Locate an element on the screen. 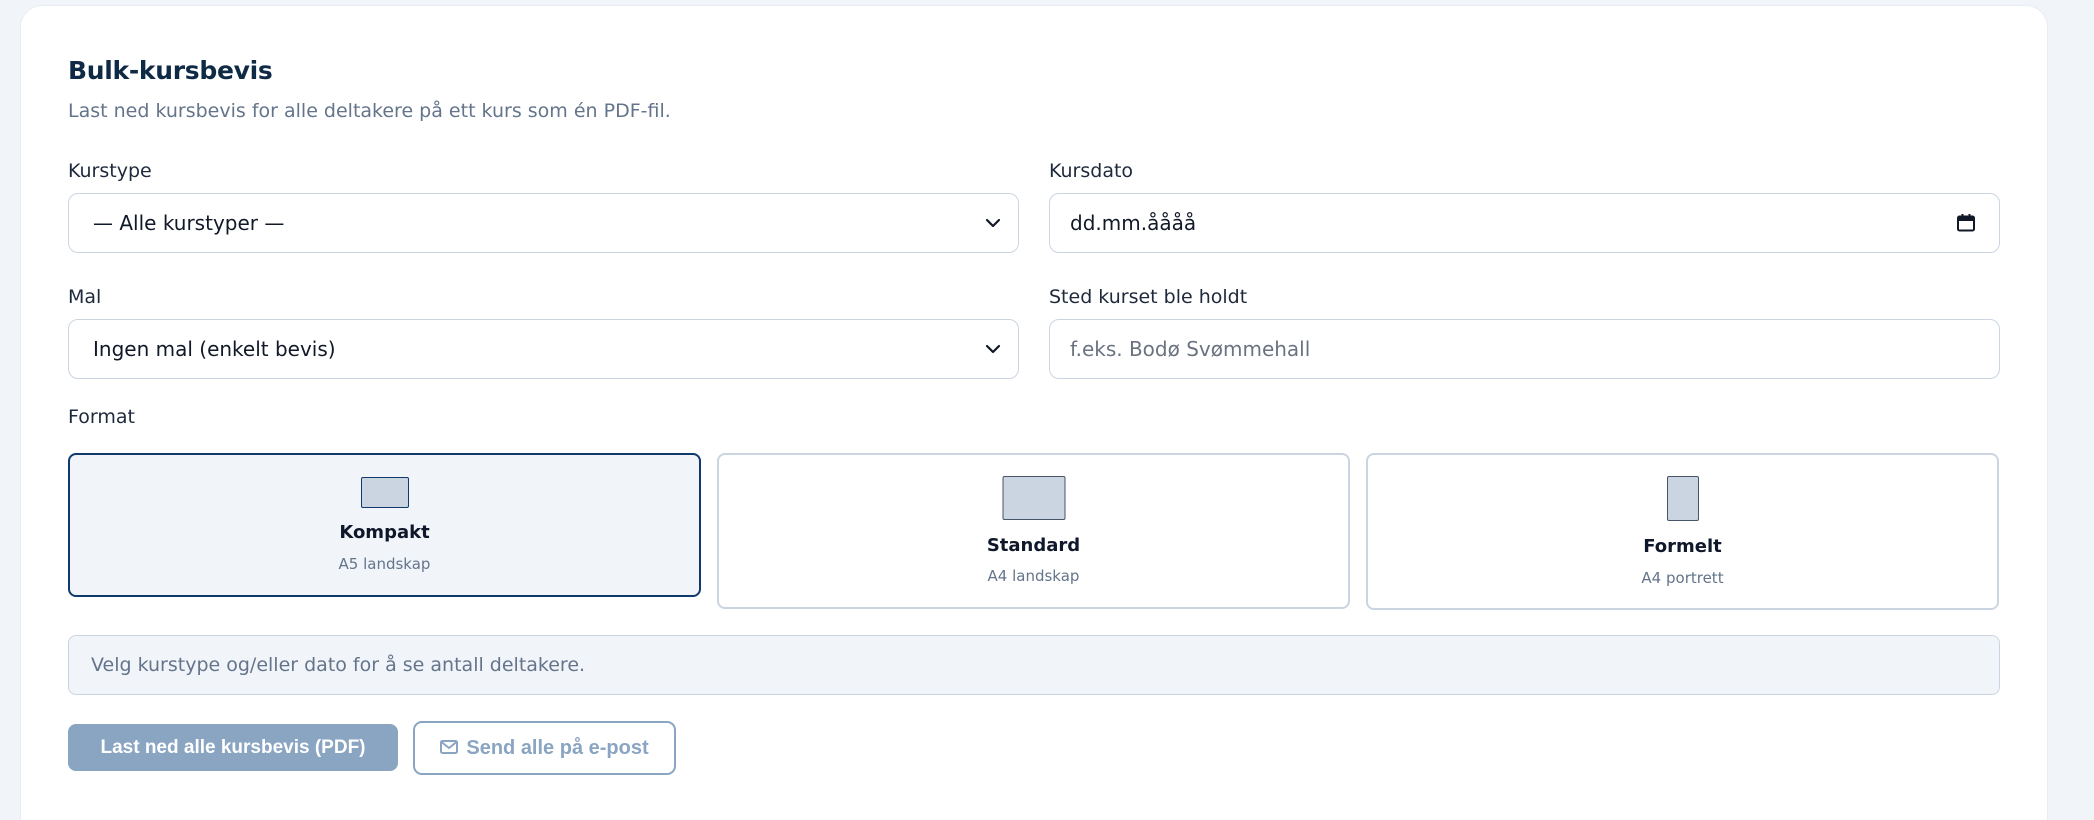 The height and width of the screenshot is (820, 2094). course-type-select: — Alle kurstyper — is located at coordinates (543, 223).